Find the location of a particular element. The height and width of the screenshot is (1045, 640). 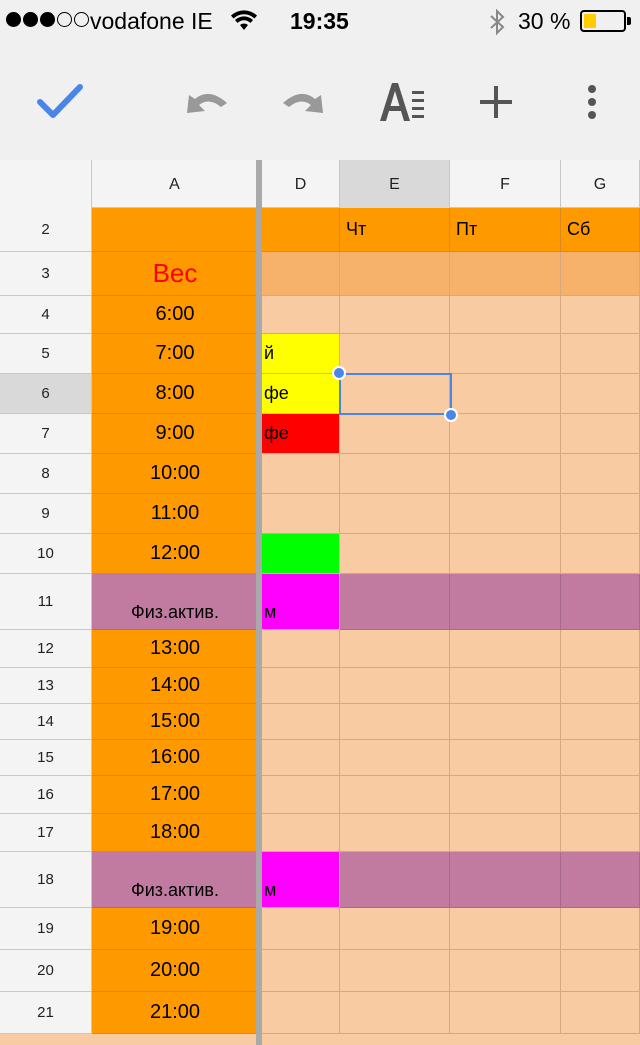

row-header: 14 is located at coordinates (46, 722).